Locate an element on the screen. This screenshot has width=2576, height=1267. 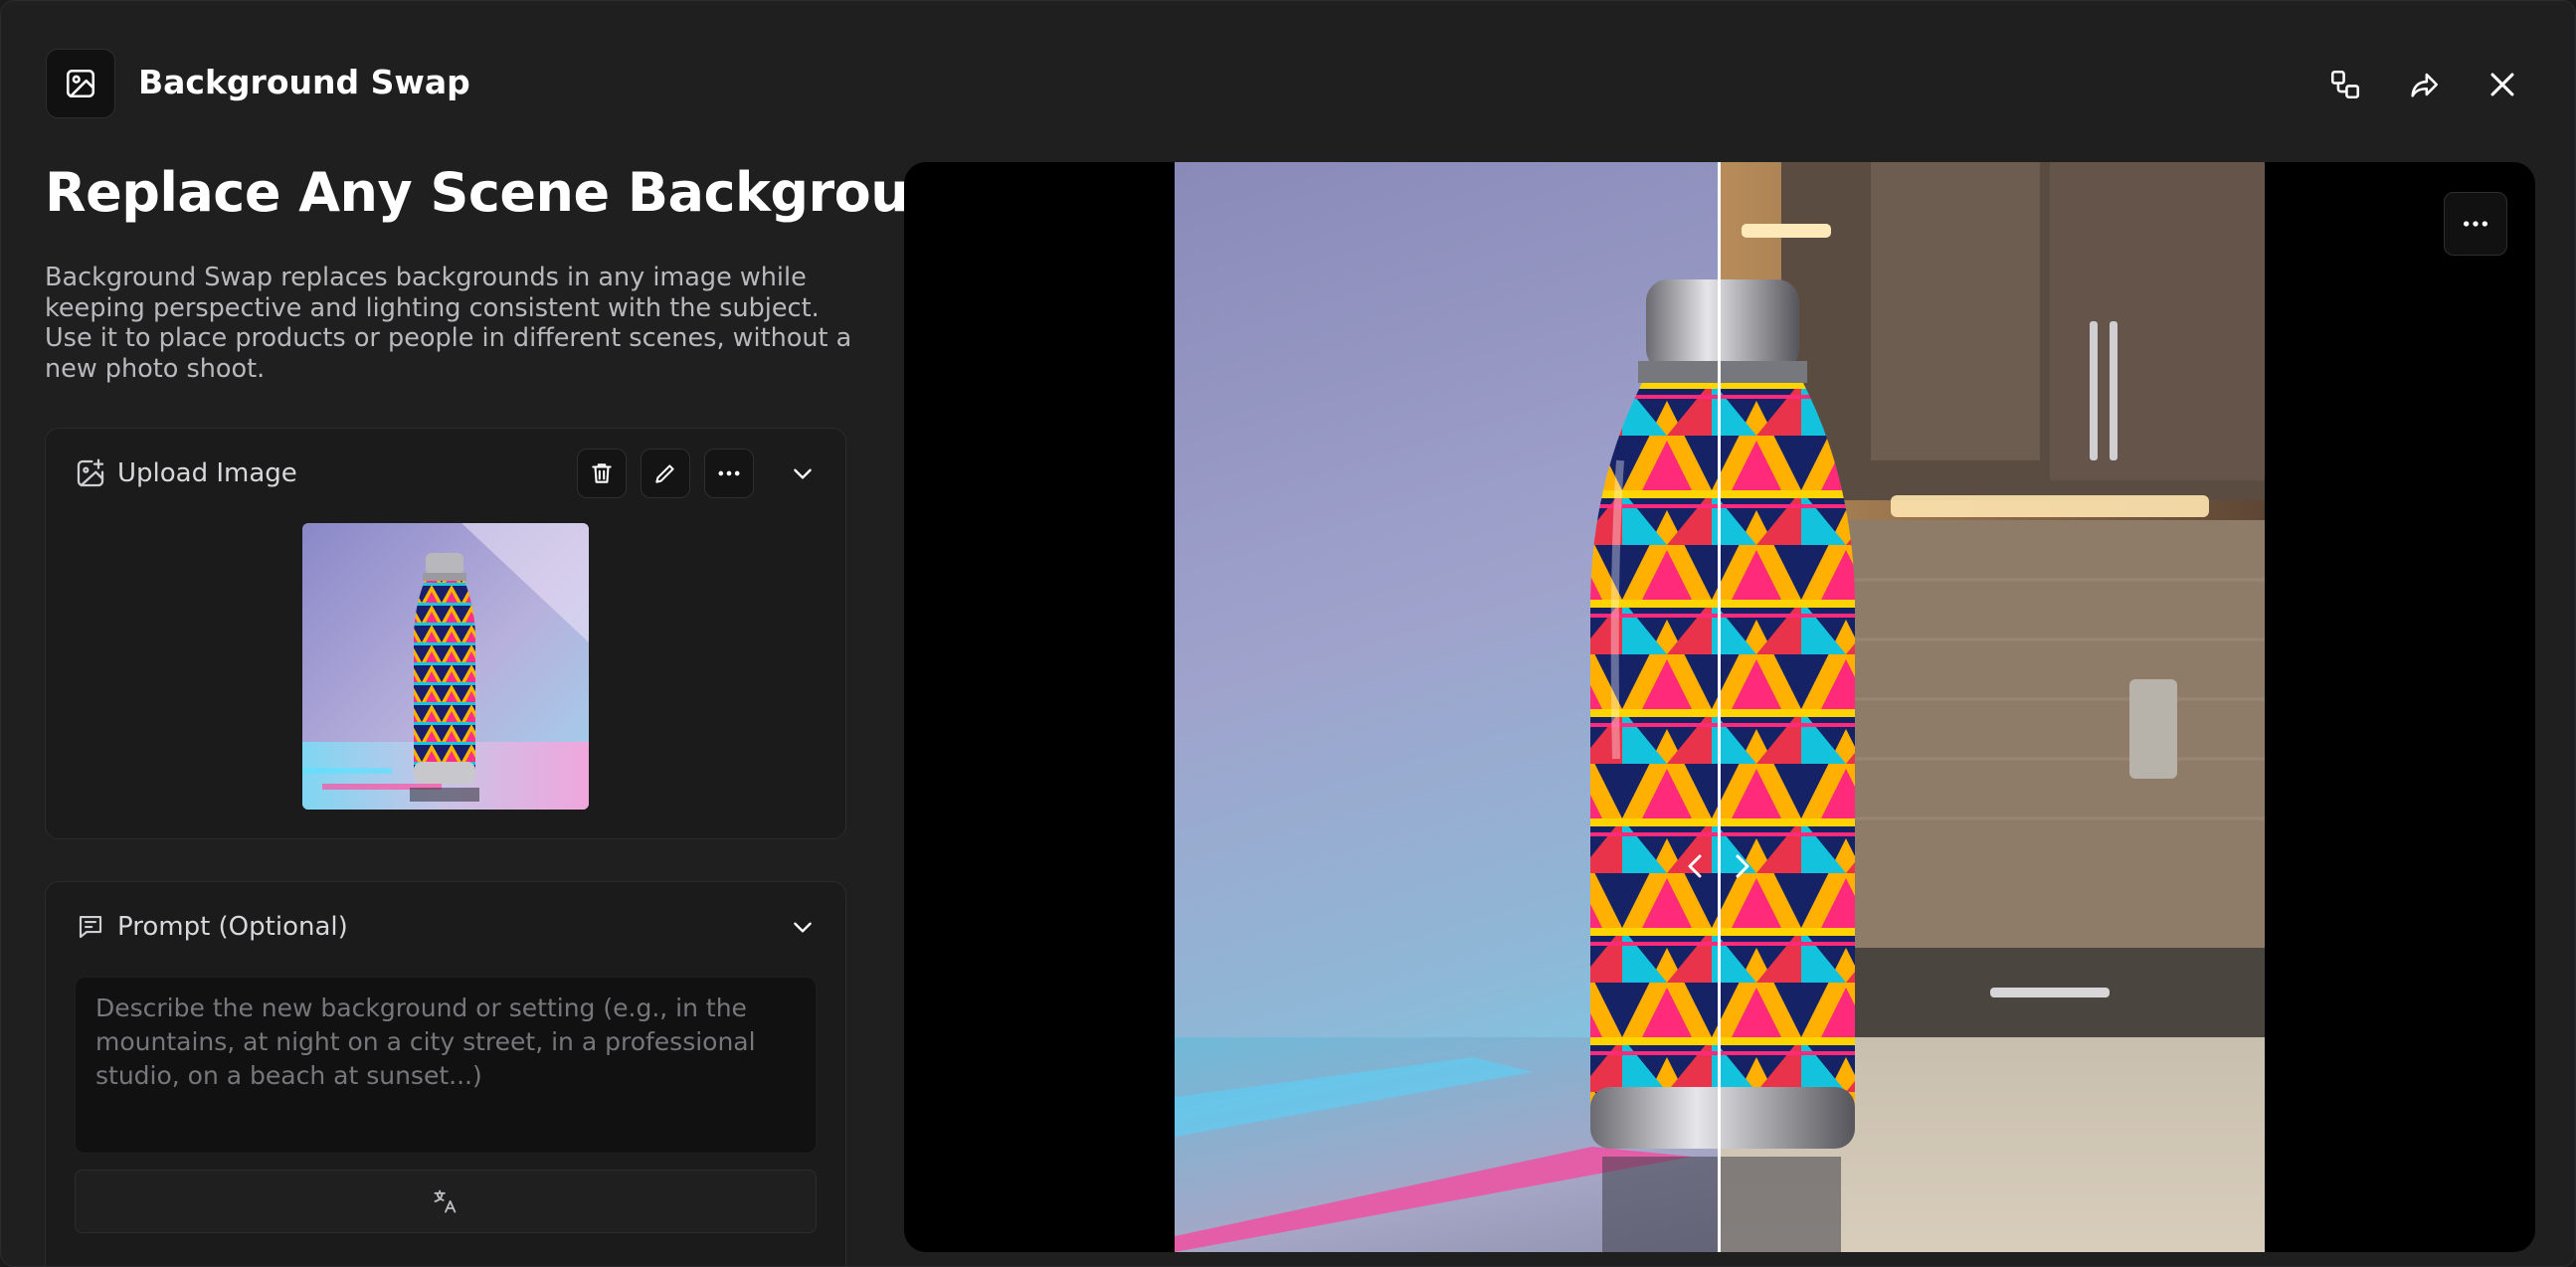
edit-button is located at coordinates (665, 474).